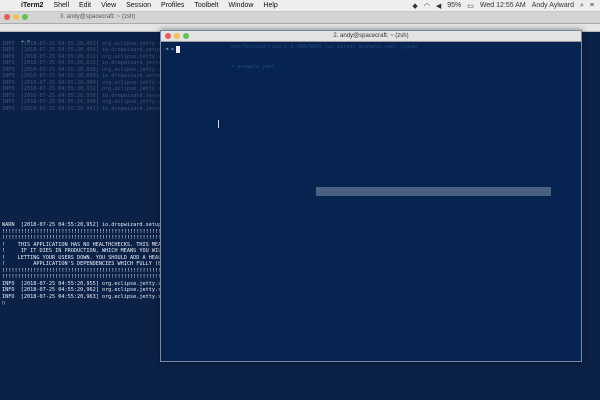  Describe the element at coordinates (172, 5) in the screenshot. I see `menu-profiles: Profiles` at that location.